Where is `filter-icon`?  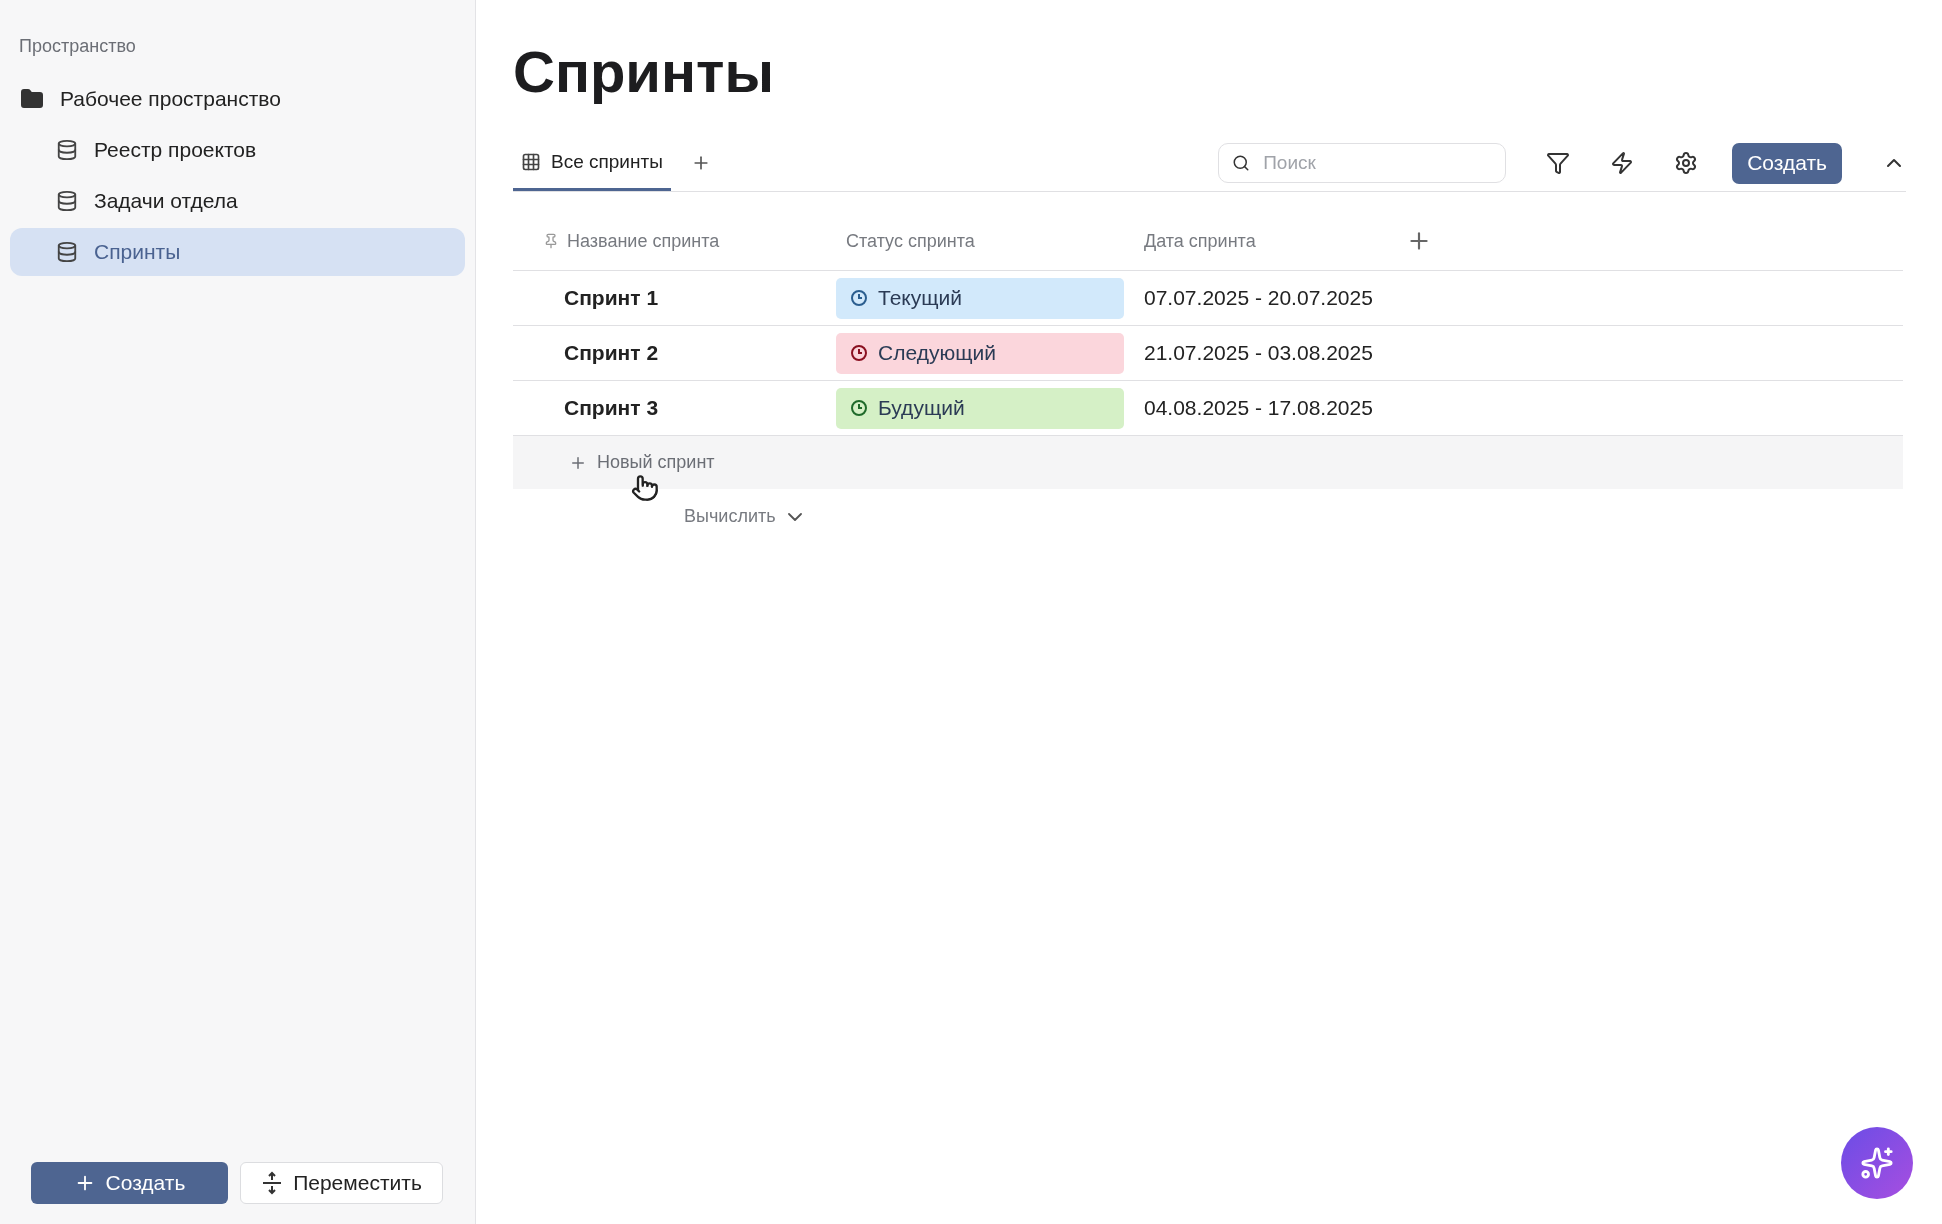 filter-icon is located at coordinates (1558, 163).